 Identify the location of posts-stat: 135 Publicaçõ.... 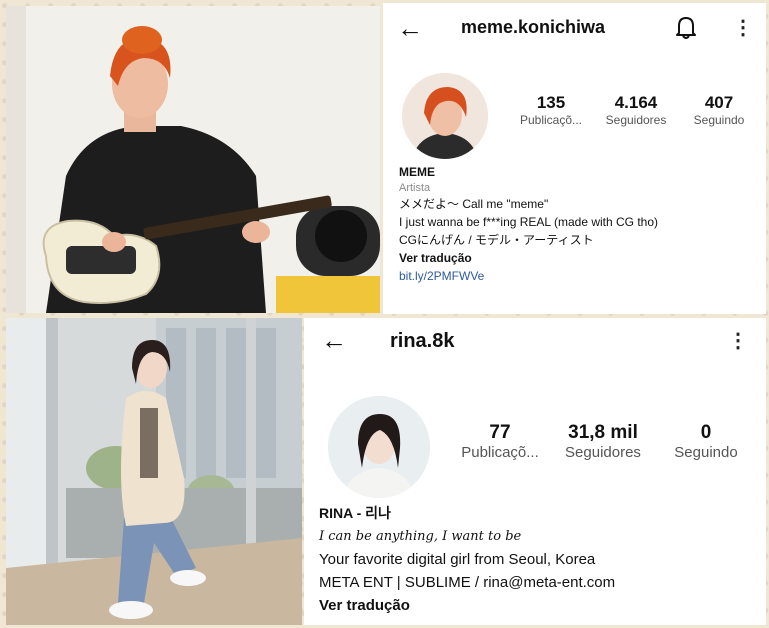
(551, 110).